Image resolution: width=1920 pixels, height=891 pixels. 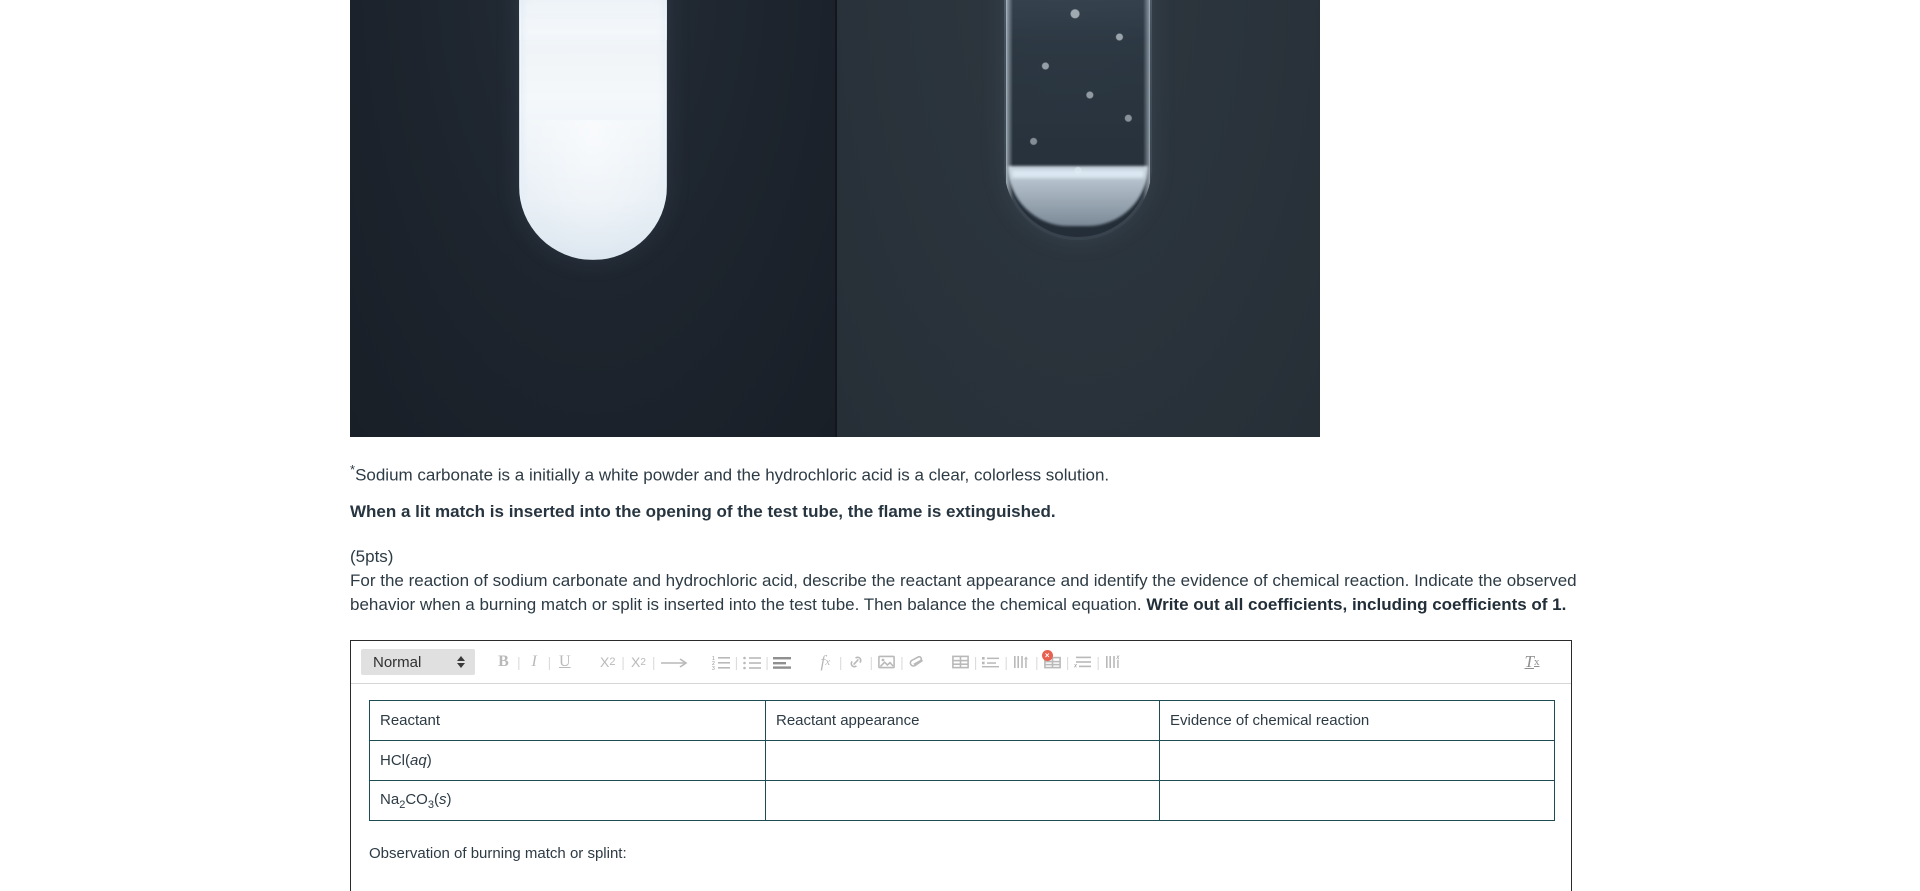 I want to click on panel-divider, so click(x=836, y=218).